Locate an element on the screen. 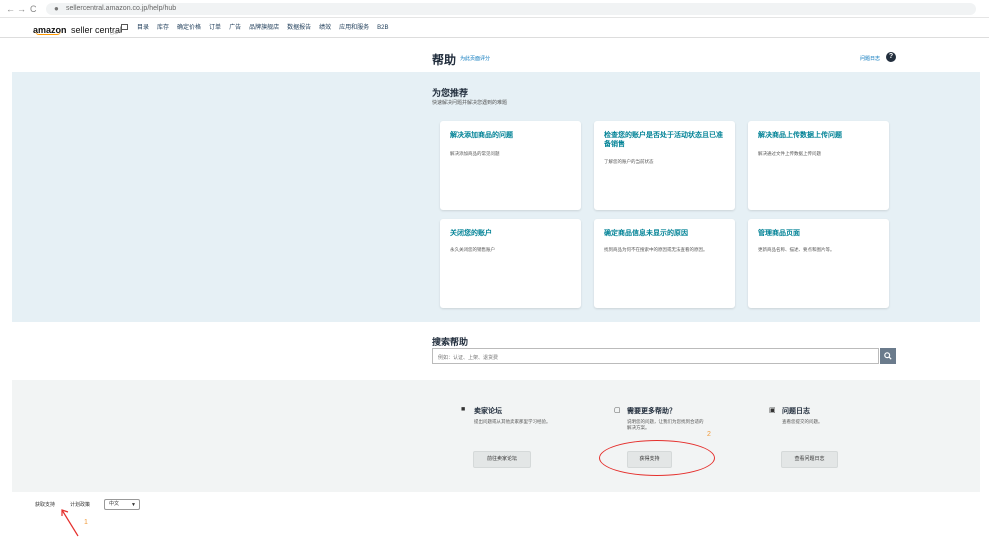 Image resolution: width=989 pixels, height=544 pixels. nav-item-advertising: 广告 is located at coordinates (235, 28).